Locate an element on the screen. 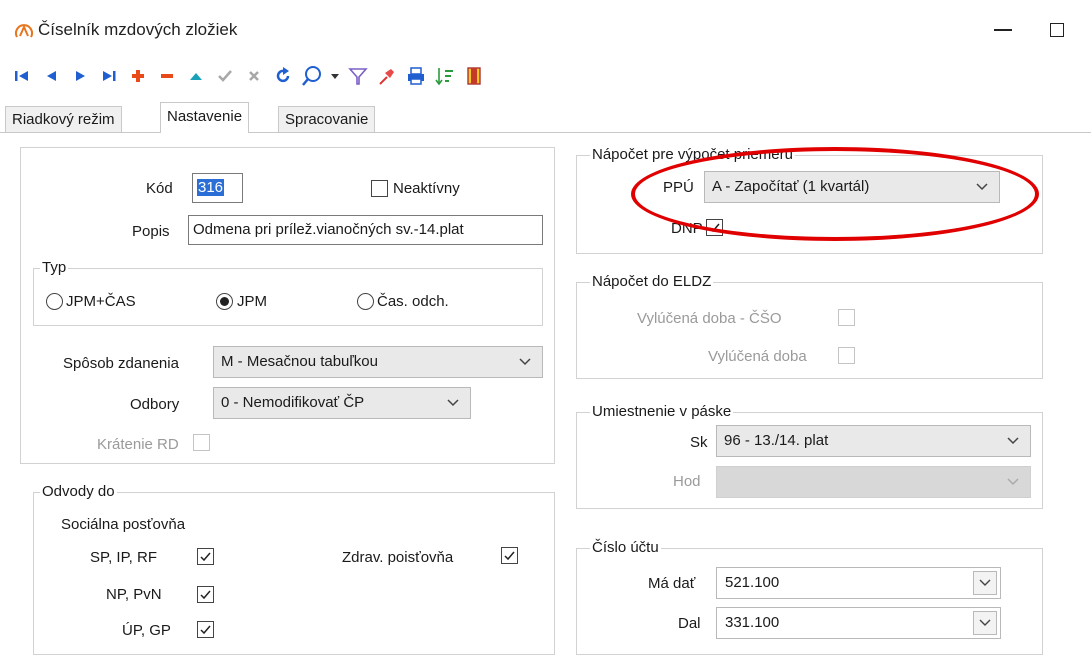 The width and height of the screenshot is (1091, 655). maximize-button is located at coordinates (1057, 30).